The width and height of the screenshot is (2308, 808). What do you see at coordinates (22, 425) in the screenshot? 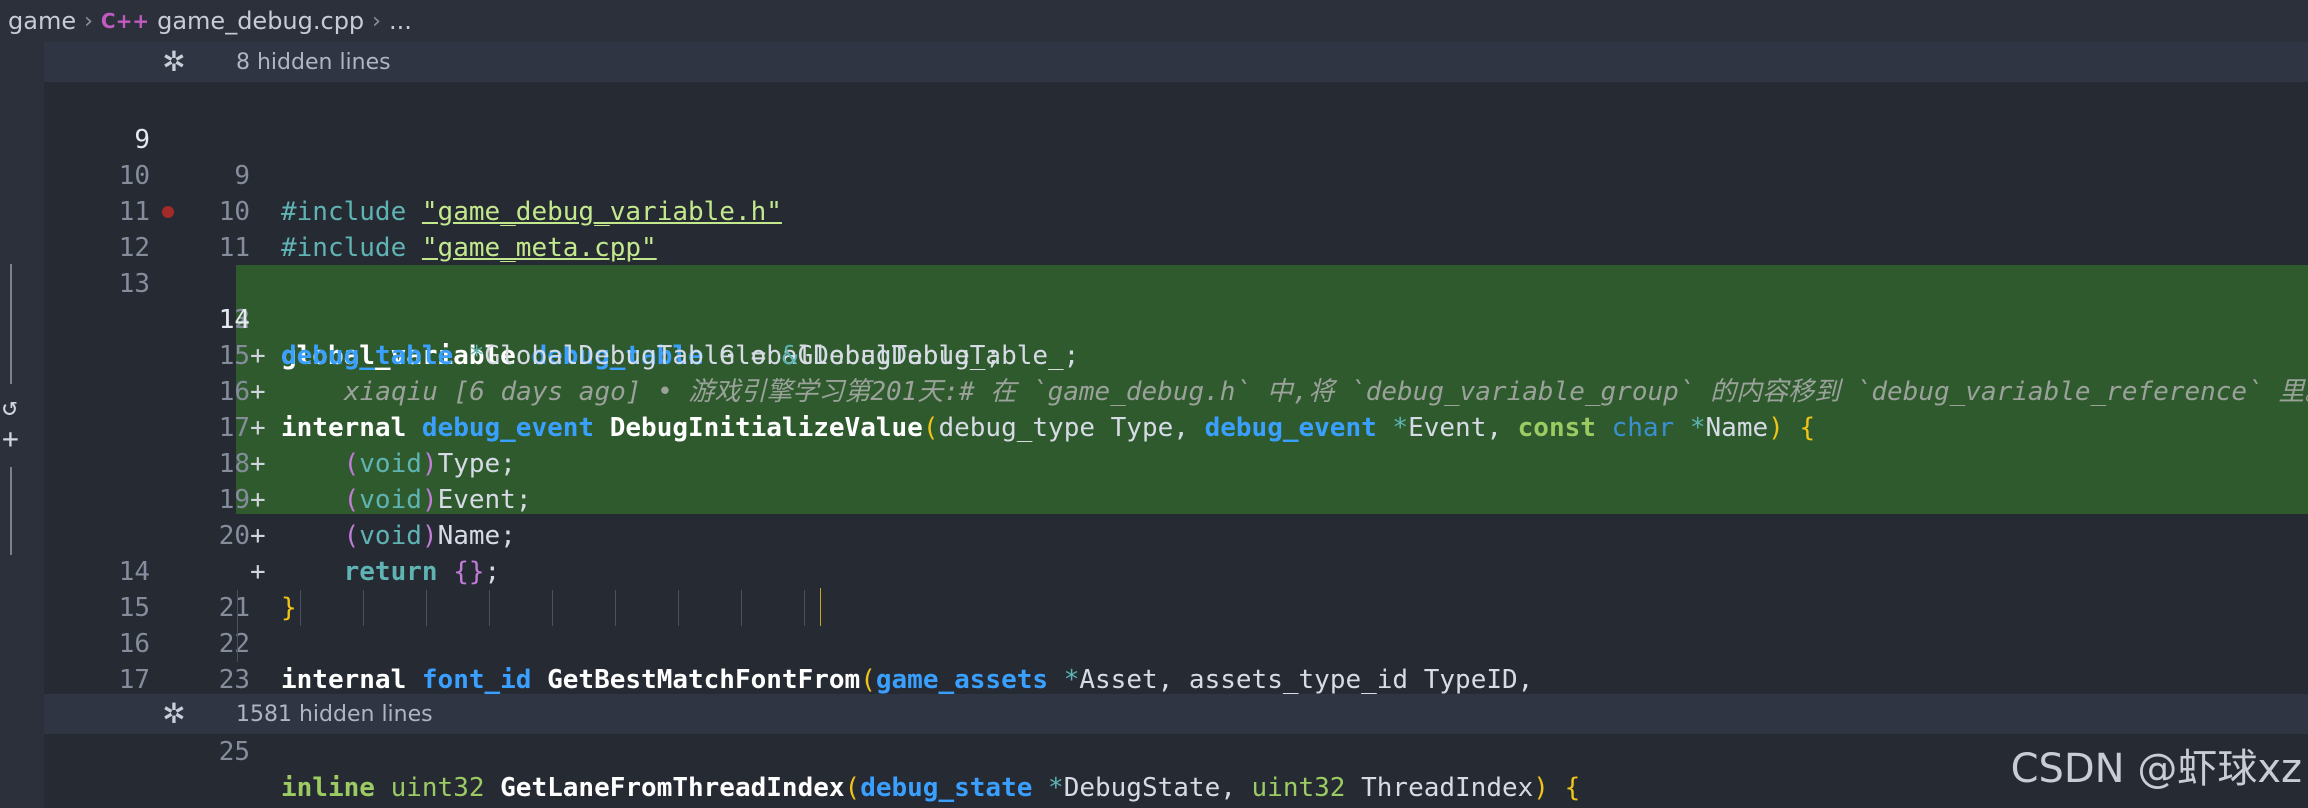
I see `diff-side-strip: ↺ +` at bounding box center [22, 425].